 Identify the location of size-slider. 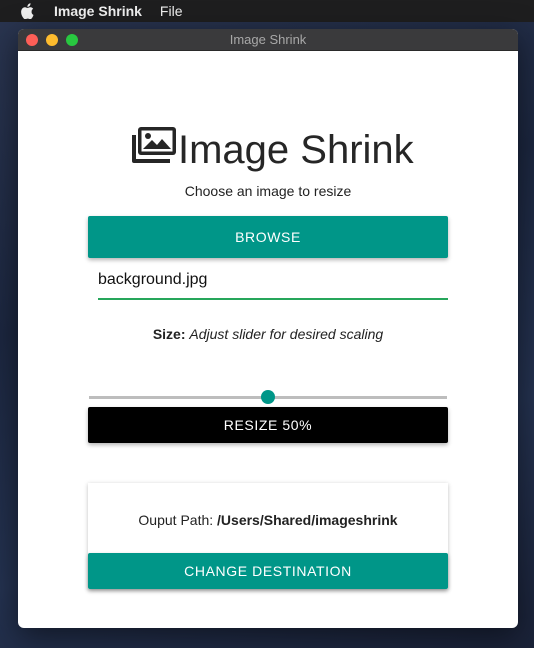
(268, 398).